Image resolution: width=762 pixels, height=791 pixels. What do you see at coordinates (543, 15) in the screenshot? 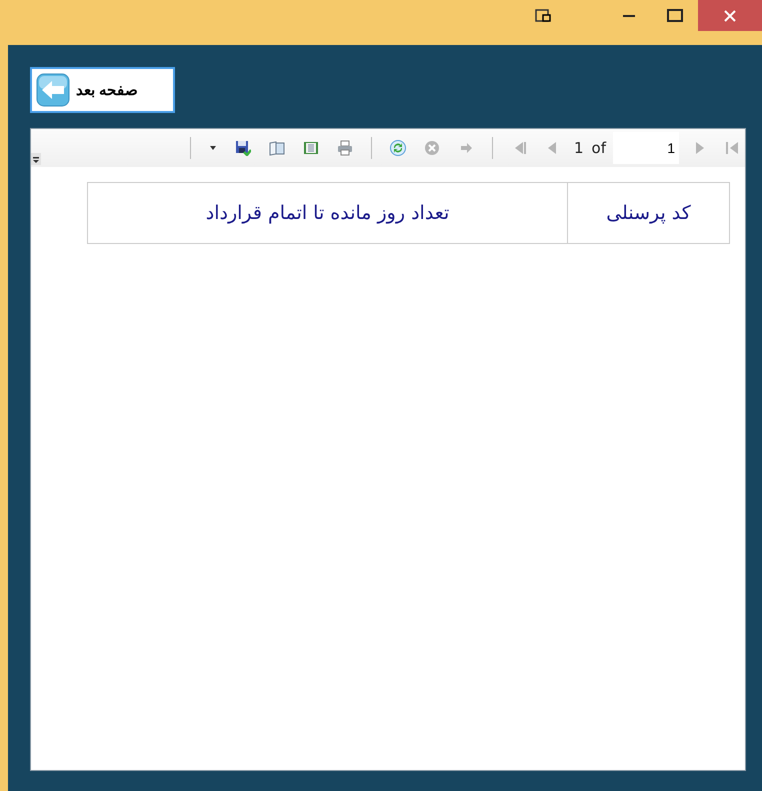
I see `window-icon` at bounding box center [543, 15].